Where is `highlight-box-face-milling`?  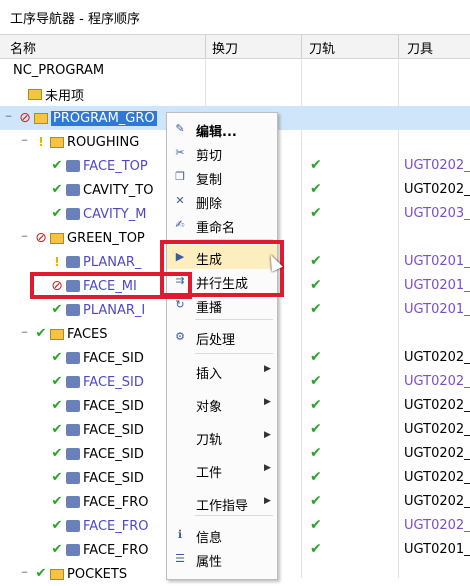
highlight-box-face-milling is located at coordinates (111, 285).